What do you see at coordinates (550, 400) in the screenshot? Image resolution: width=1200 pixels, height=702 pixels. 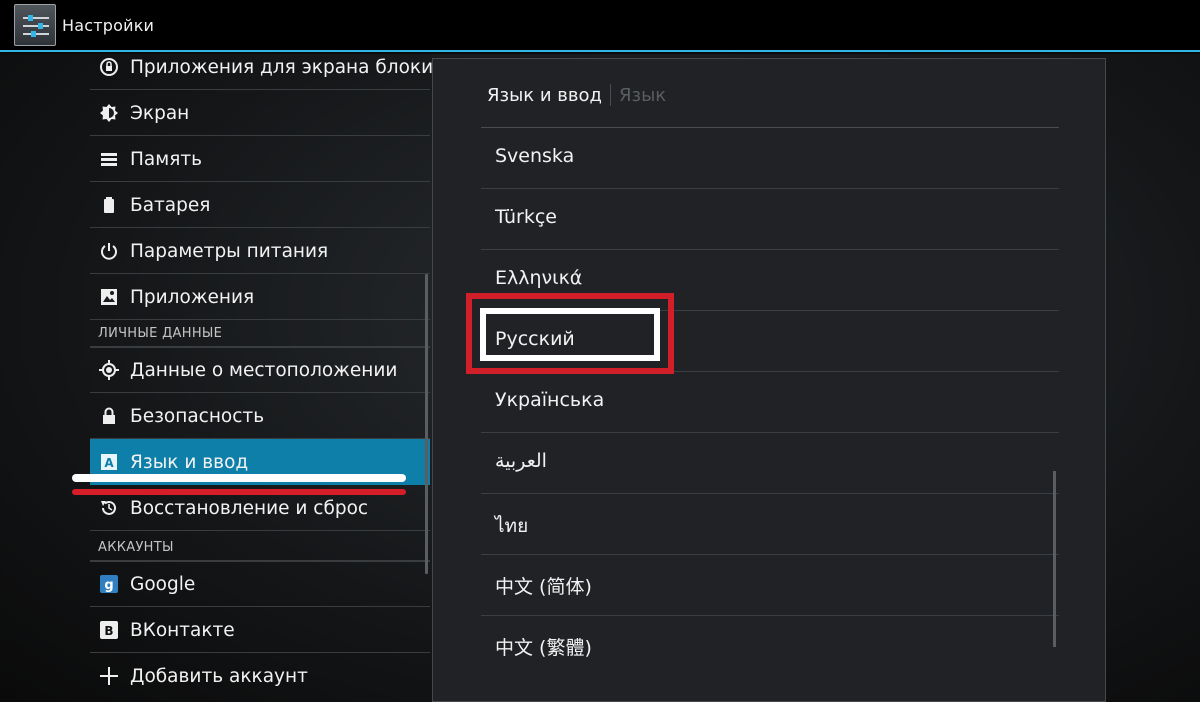 I see `language-option-label: Українська` at bounding box center [550, 400].